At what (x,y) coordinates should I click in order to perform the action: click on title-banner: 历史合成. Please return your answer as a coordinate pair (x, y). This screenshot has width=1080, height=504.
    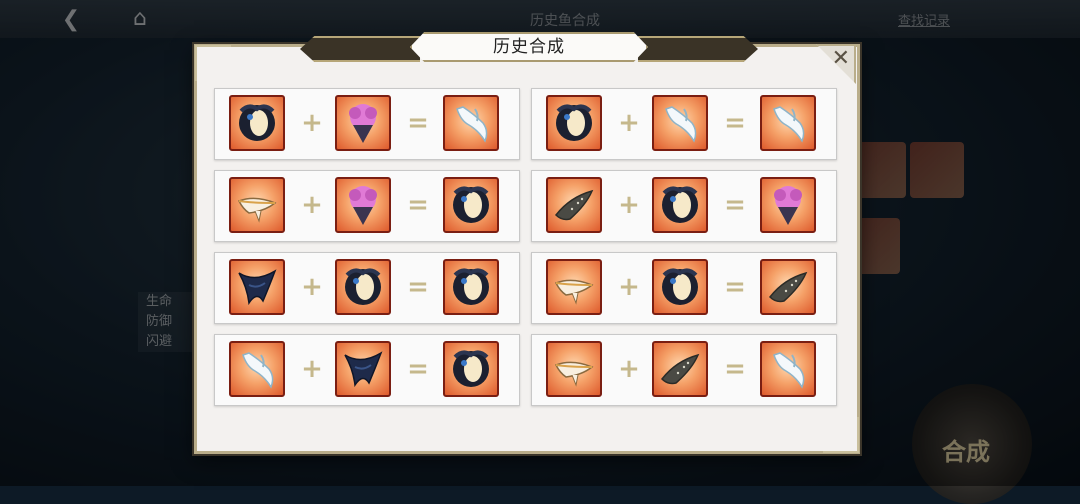
    Looking at the image, I should click on (529, 47).